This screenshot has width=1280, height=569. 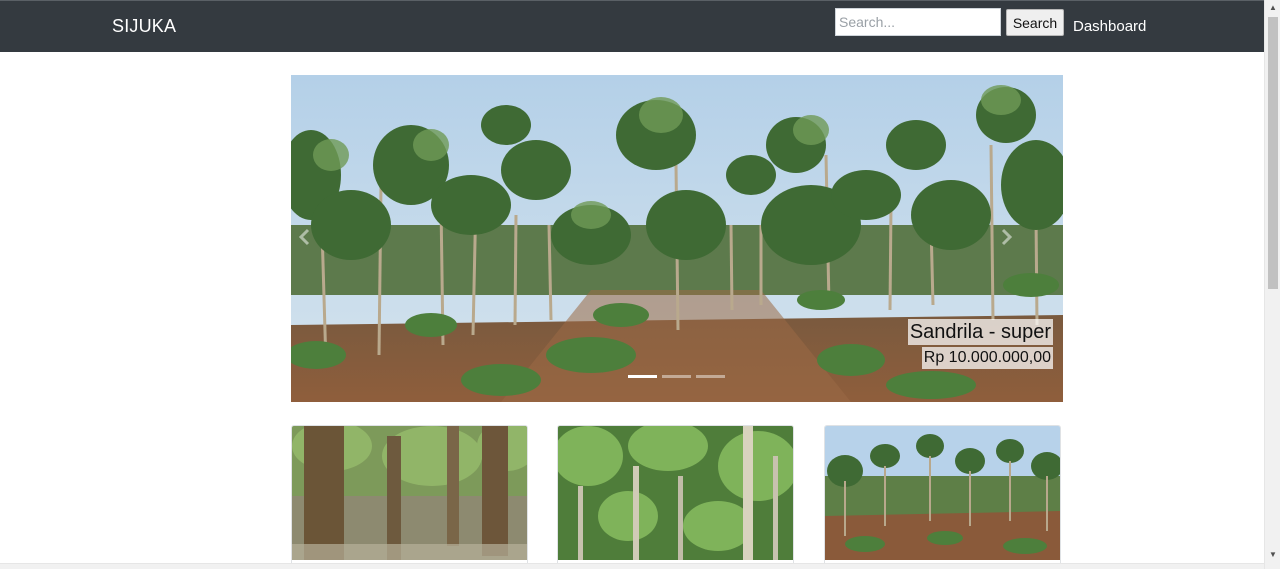 I want to click on caption-title: Sandrila - super, so click(x=980, y=332).